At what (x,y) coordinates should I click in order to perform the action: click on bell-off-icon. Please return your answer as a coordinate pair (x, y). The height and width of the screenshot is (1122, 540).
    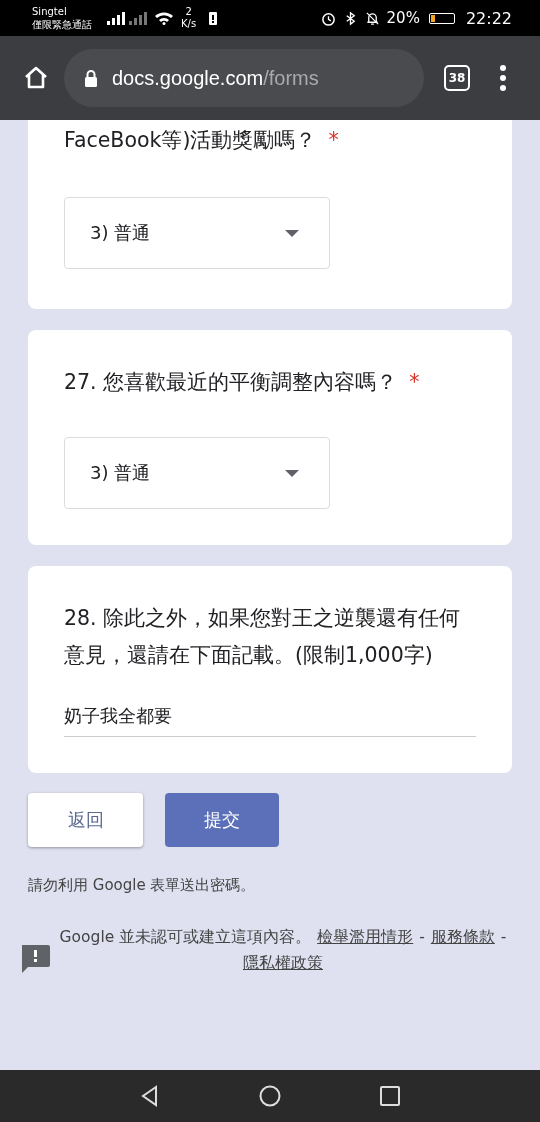
    Looking at the image, I should click on (372, 18).